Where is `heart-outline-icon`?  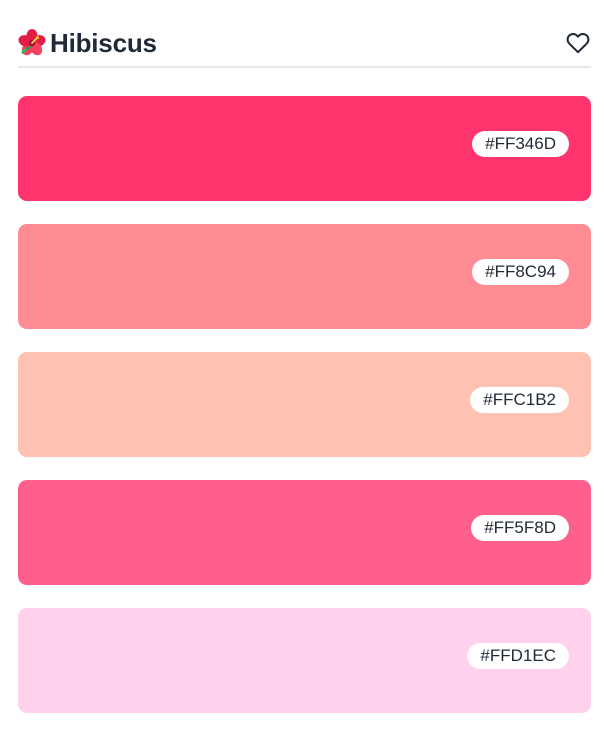
heart-outline-icon is located at coordinates (578, 43).